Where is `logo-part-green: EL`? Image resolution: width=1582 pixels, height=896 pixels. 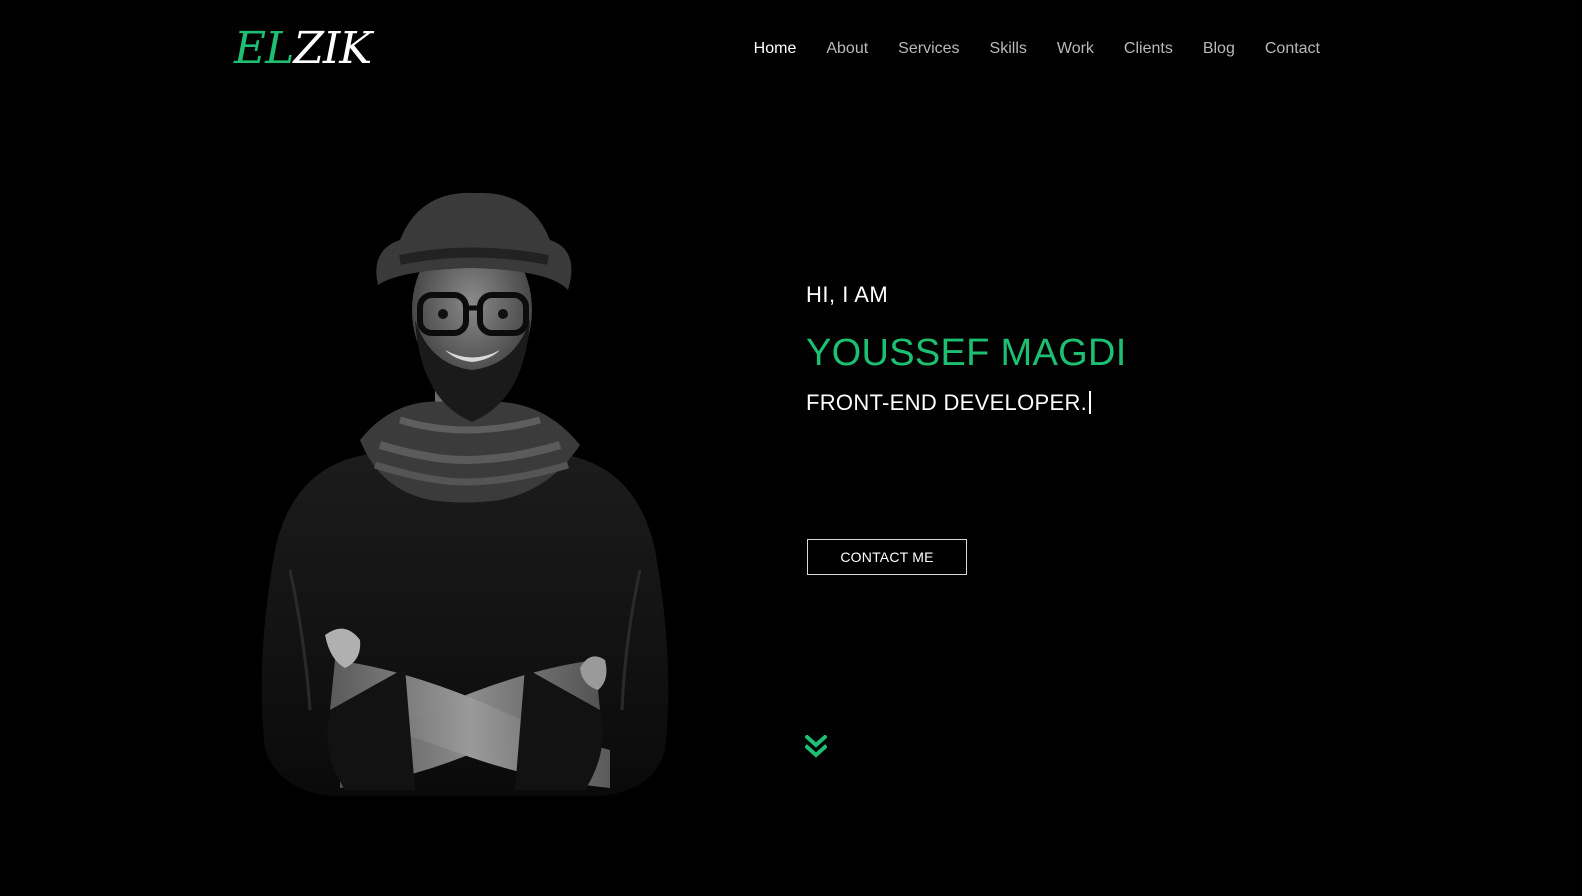 logo-part-green: EL is located at coordinates (264, 48).